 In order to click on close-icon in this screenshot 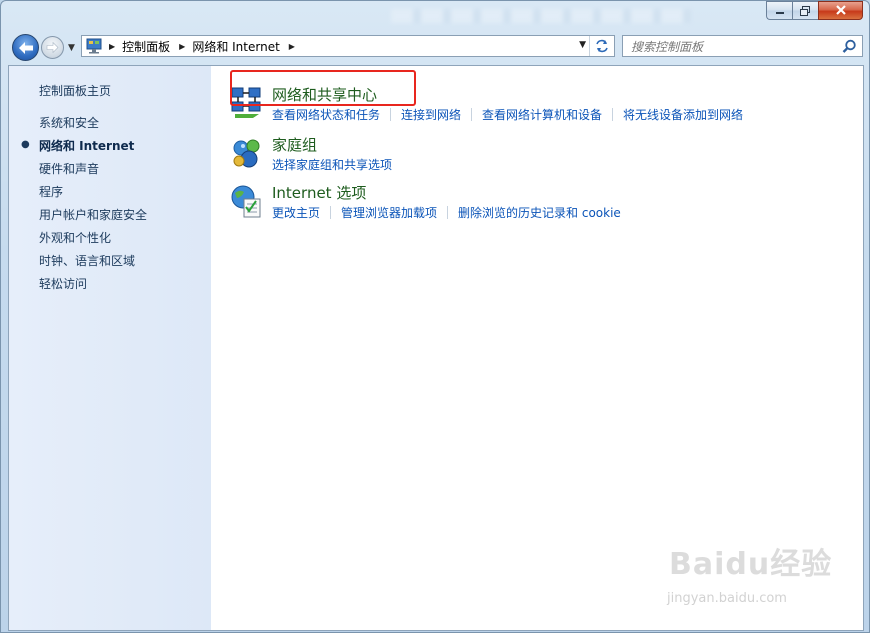, I will do `click(840, 10)`.